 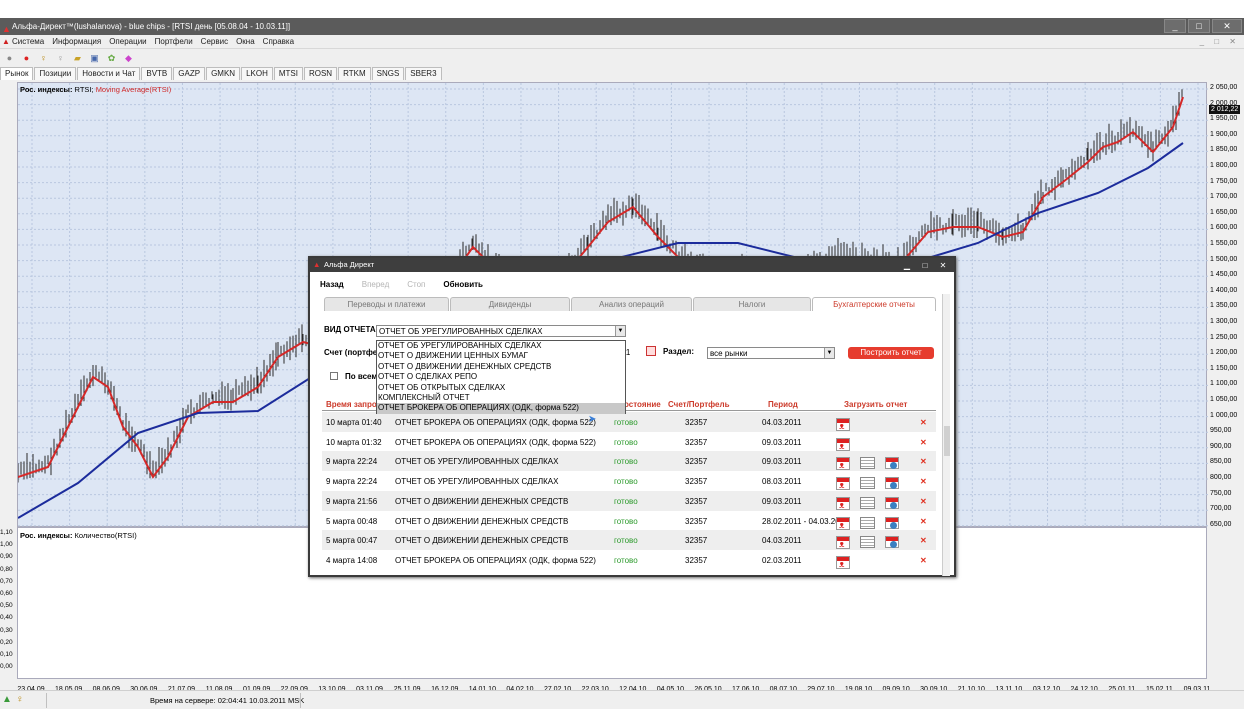 What do you see at coordinates (651, 351) in the screenshot?
I see `calendar-icon` at bounding box center [651, 351].